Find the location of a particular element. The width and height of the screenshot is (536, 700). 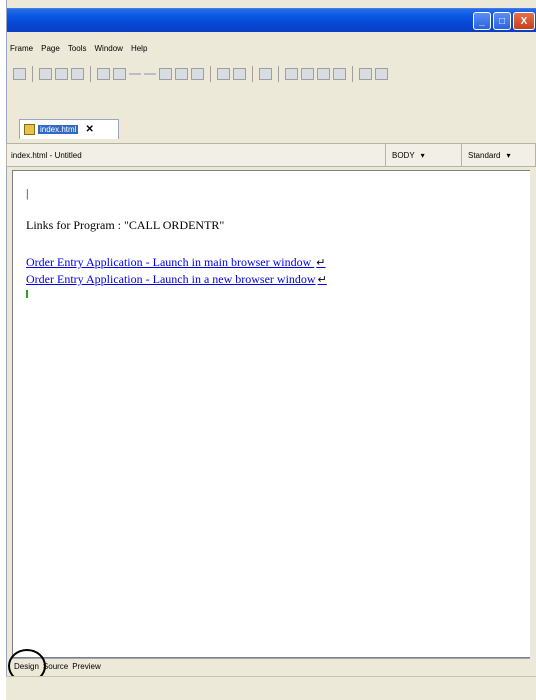

close-tab-icon: ✕ is located at coordinates (89, 129).